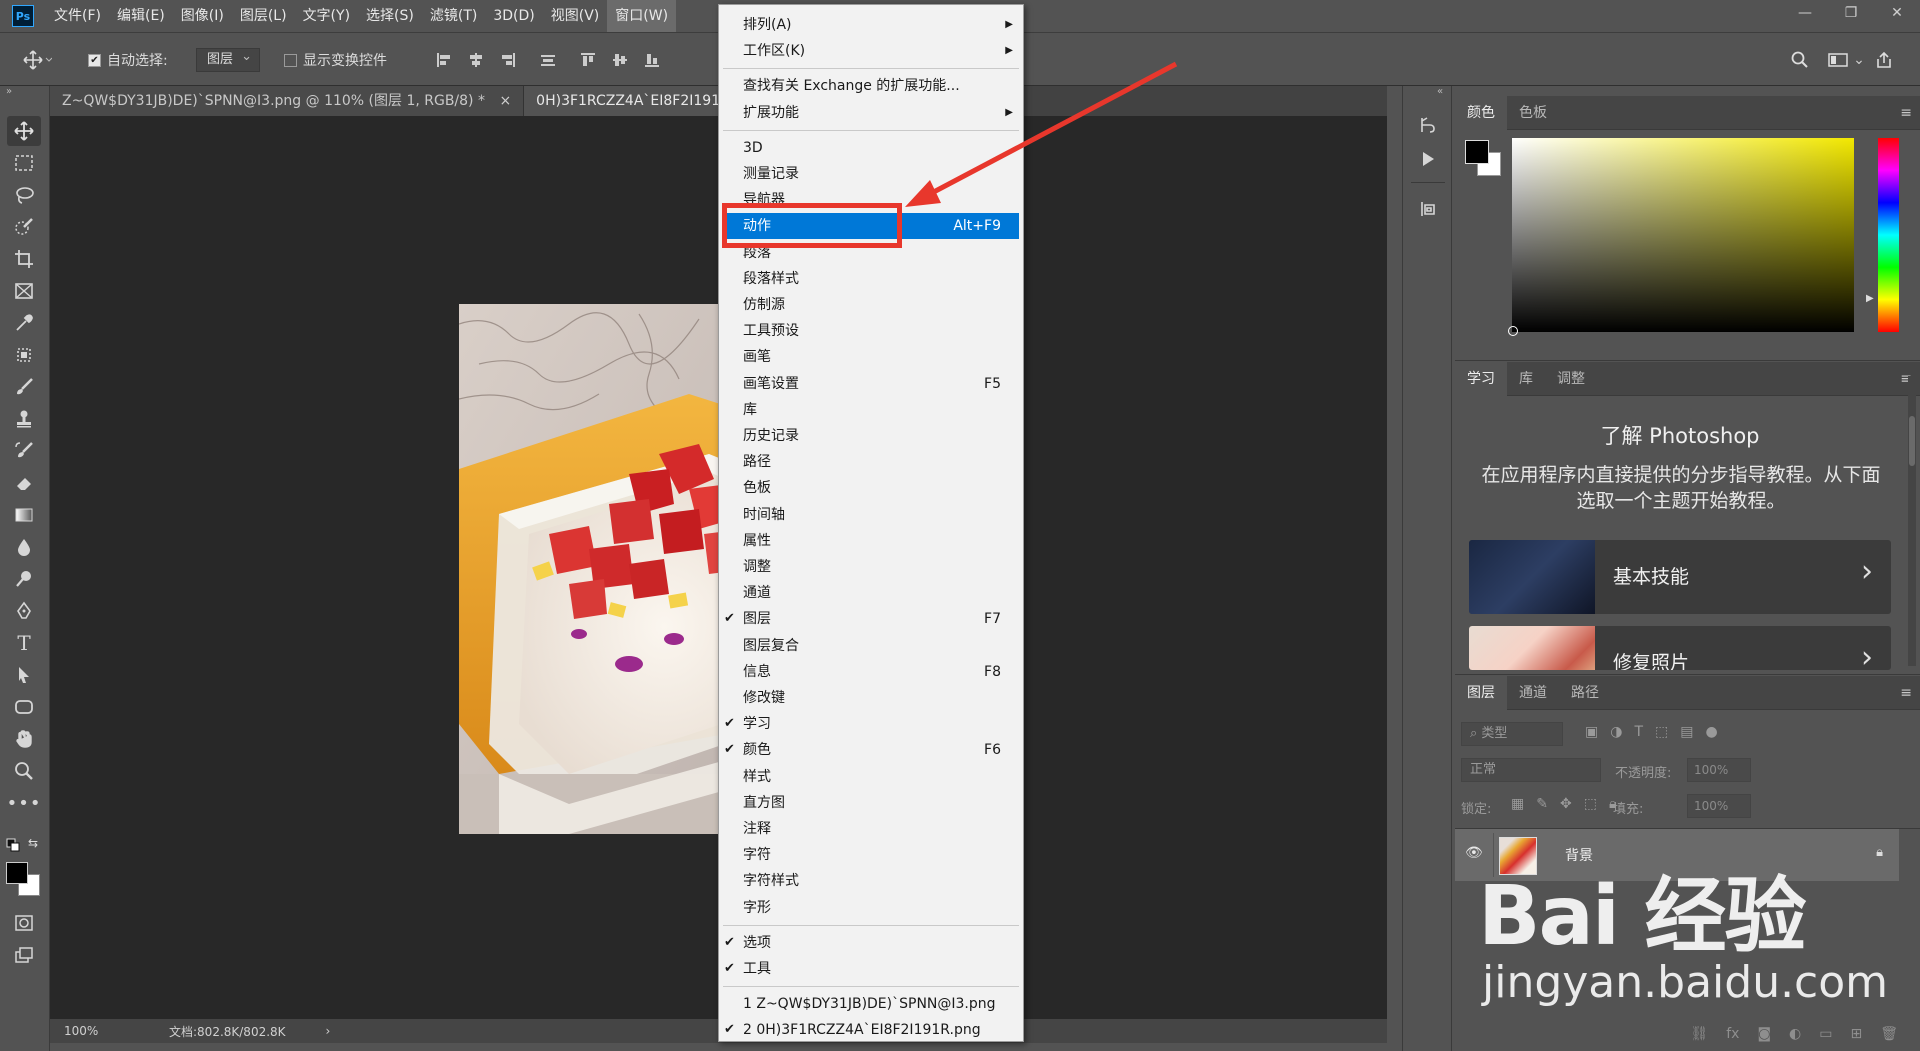 The width and height of the screenshot is (1920, 1051). Describe the element at coordinates (1851, 13) in the screenshot. I see `restore-button: ❐` at that location.